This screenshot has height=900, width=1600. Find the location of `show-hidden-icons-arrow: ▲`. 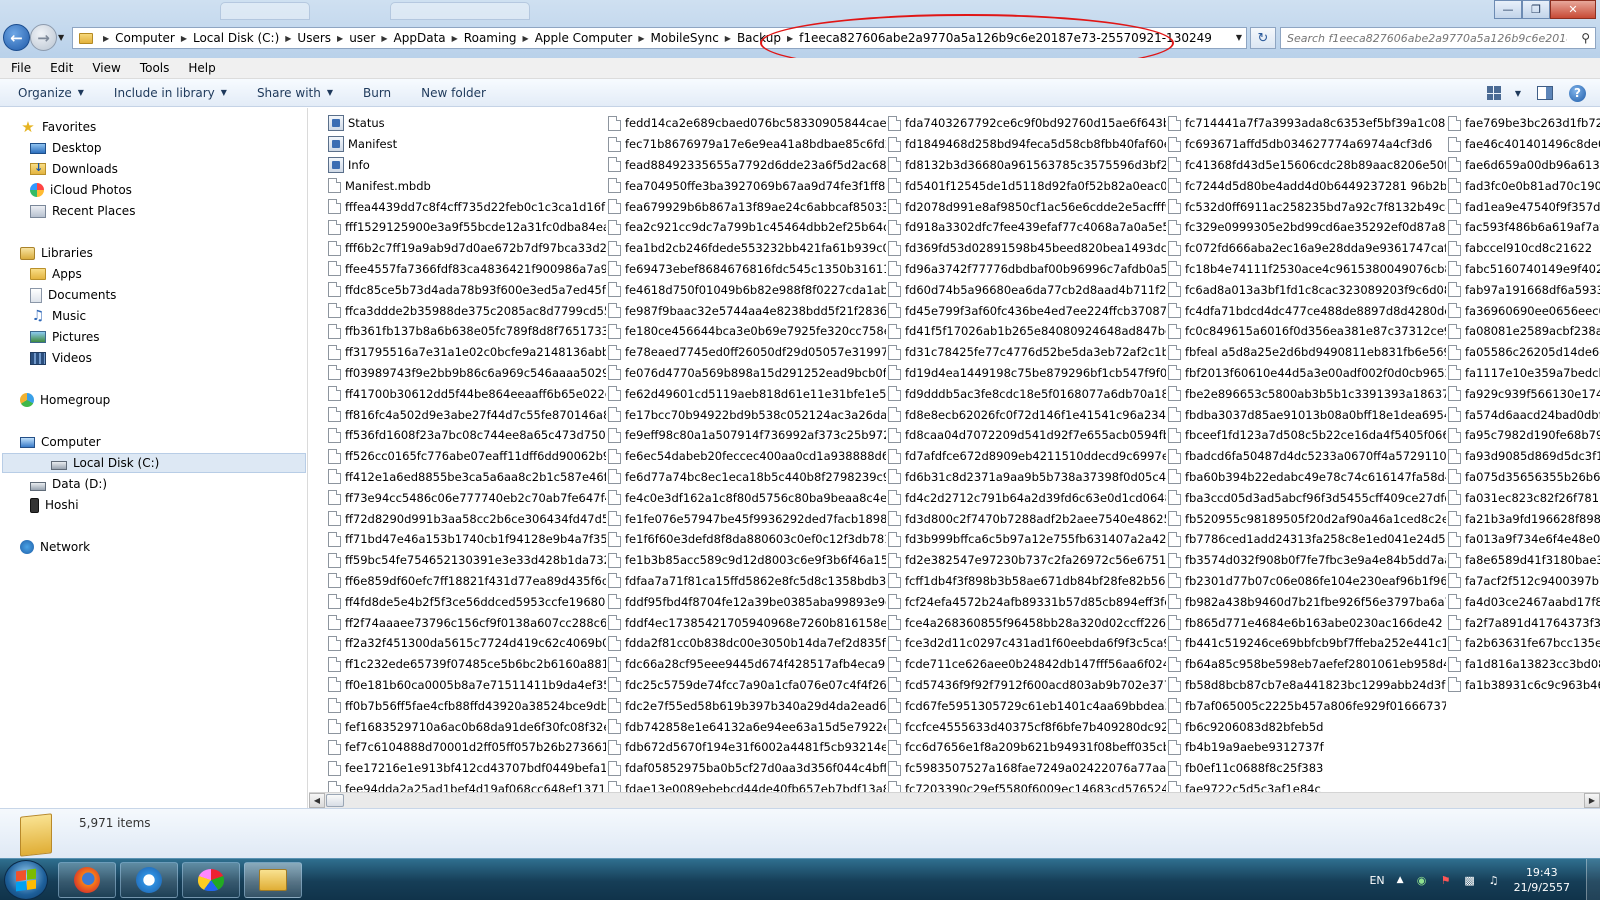

show-hidden-icons-arrow: ▲ is located at coordinates (1400, 880).